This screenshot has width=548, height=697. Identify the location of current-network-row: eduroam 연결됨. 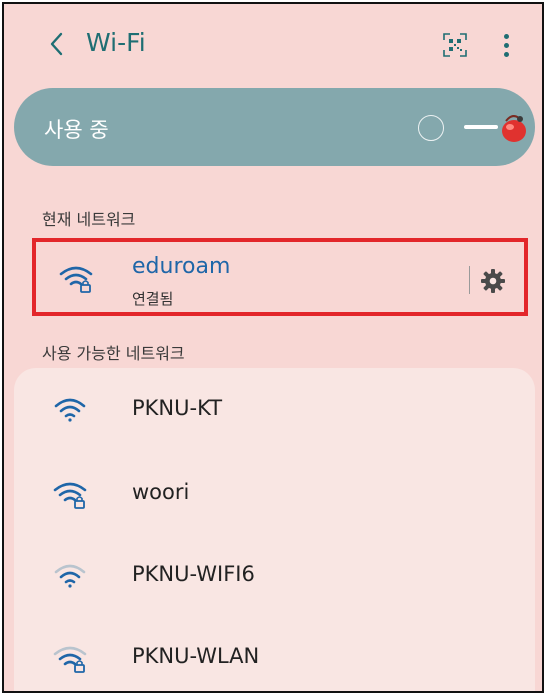
(280, 277).